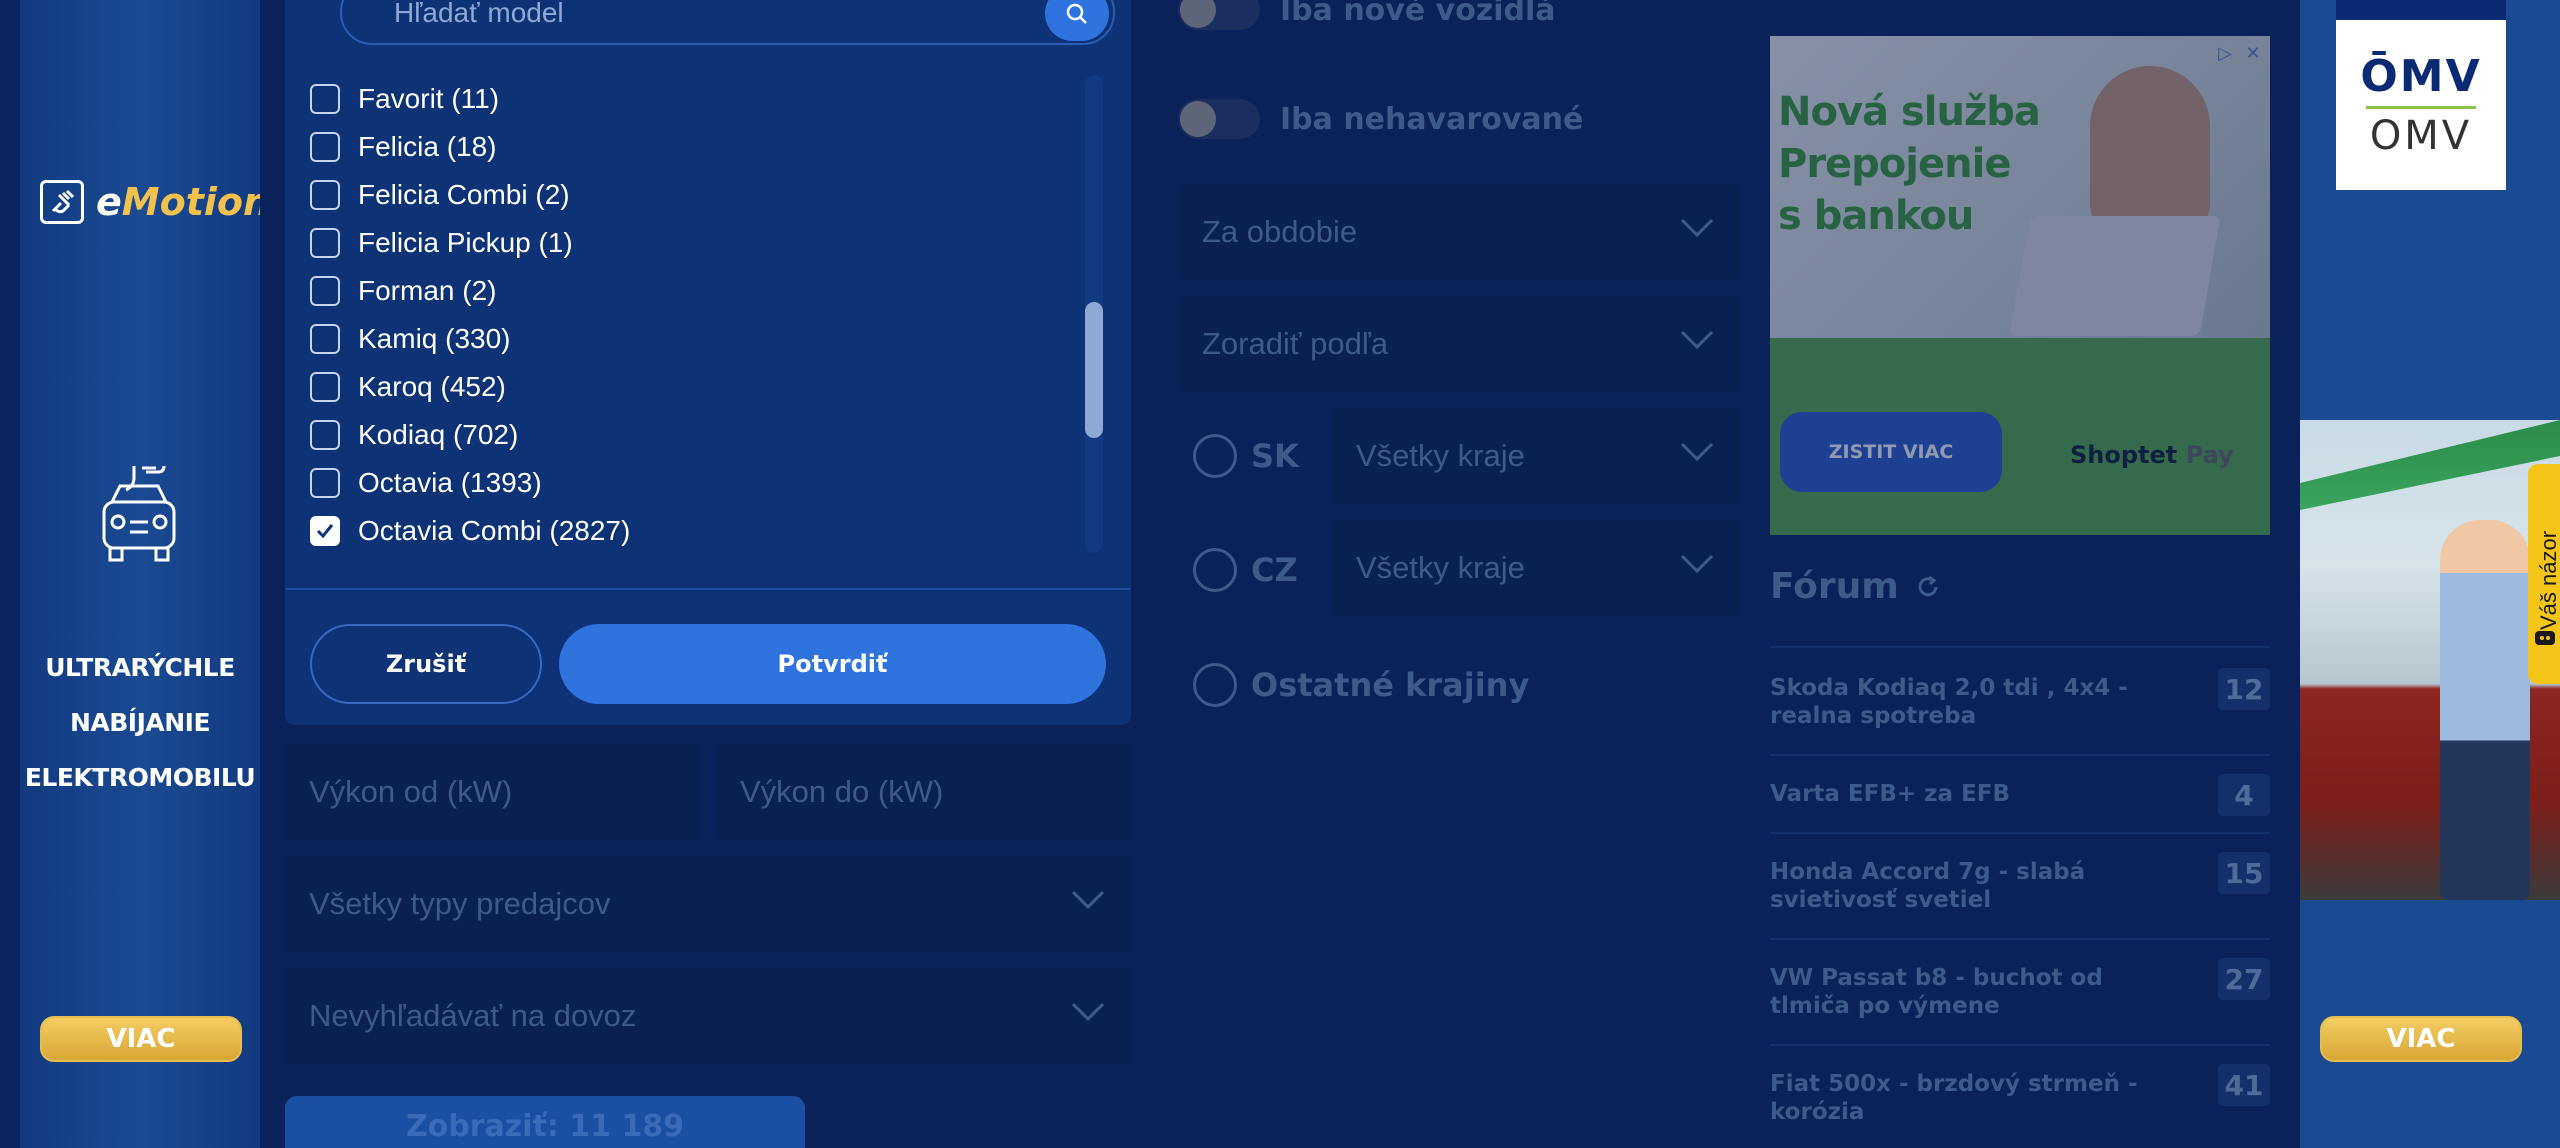 The image size is (2560, 1148). What do you see at coordinates (2430, 660) in the screenshot?
I see `omv-photo` at bounding box center [2430, 660].